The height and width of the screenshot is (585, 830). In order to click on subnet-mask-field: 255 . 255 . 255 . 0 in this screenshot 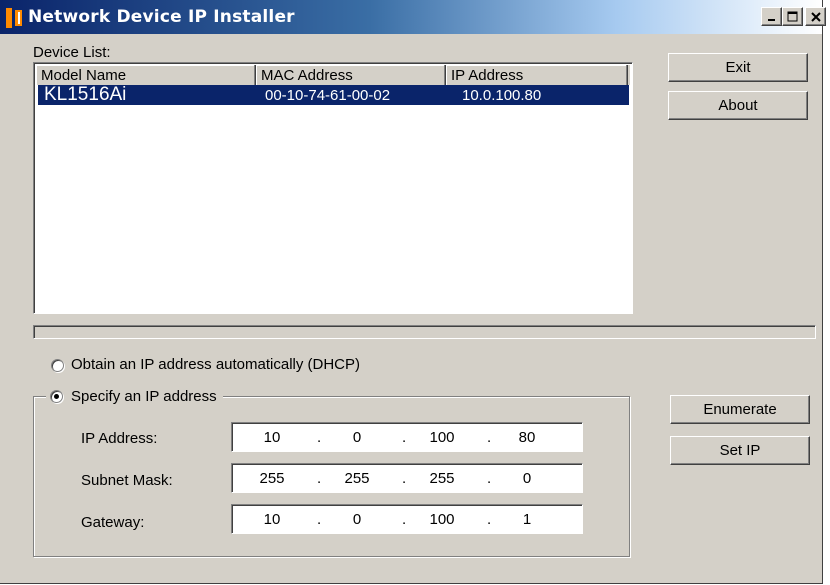, I will do `click(407, 478)`.